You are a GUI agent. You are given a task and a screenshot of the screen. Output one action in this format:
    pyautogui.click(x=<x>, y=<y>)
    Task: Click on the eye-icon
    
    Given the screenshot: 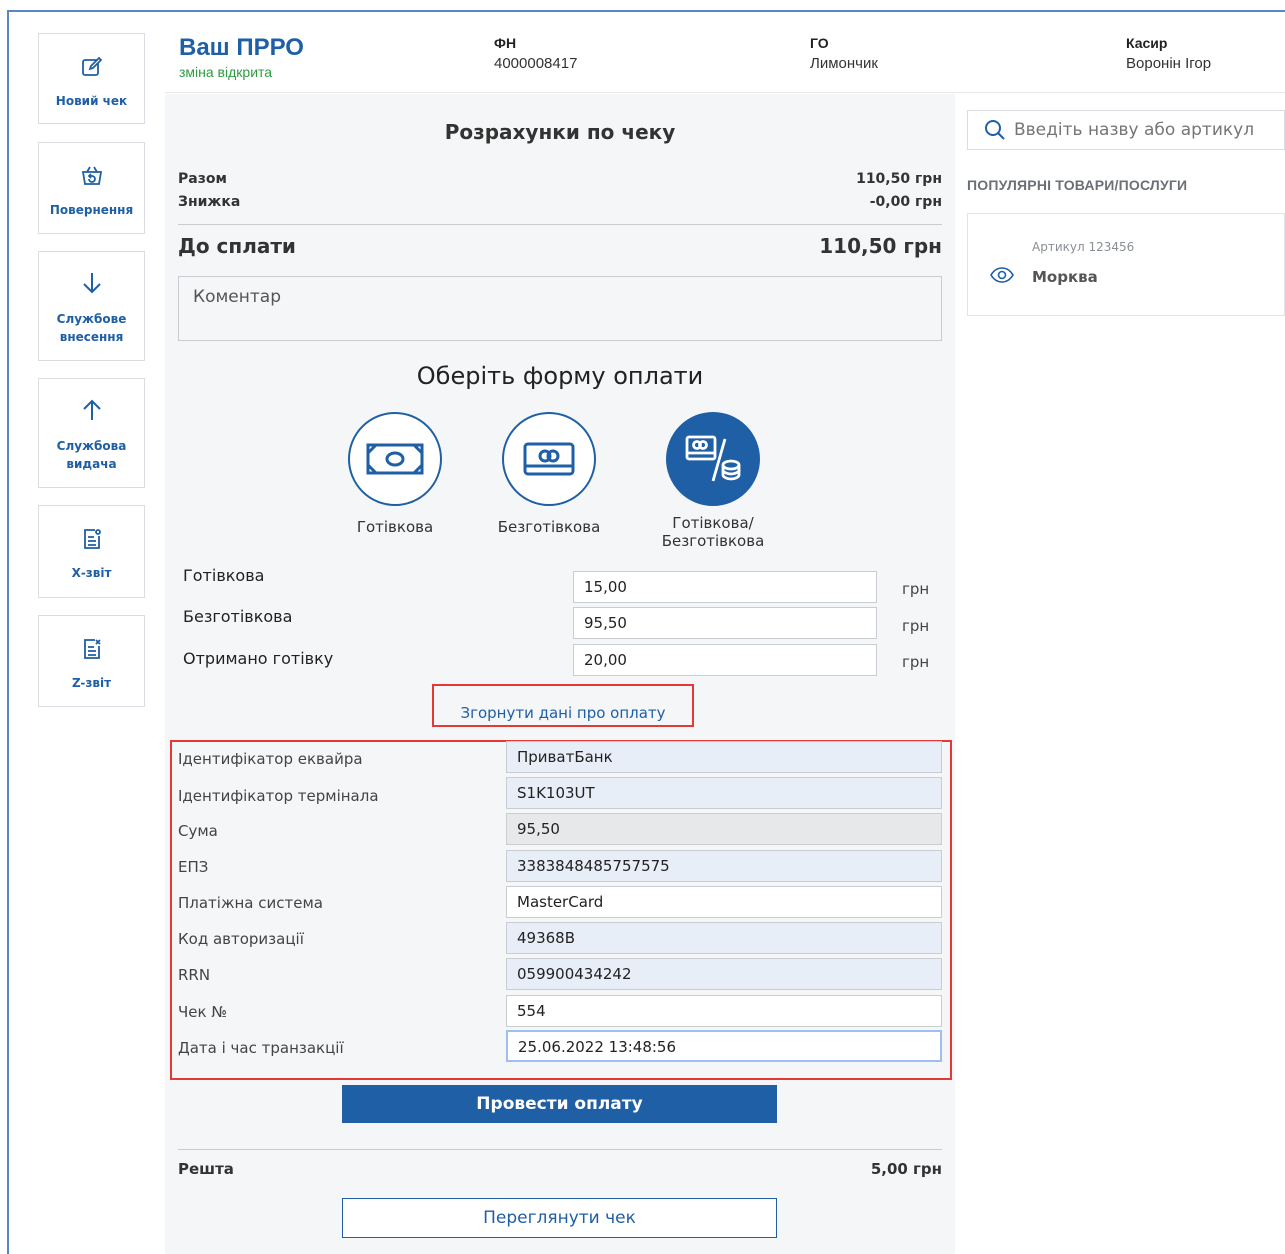 What is the action you would take?
    pyautogui.click(x=1002, y=275)
    